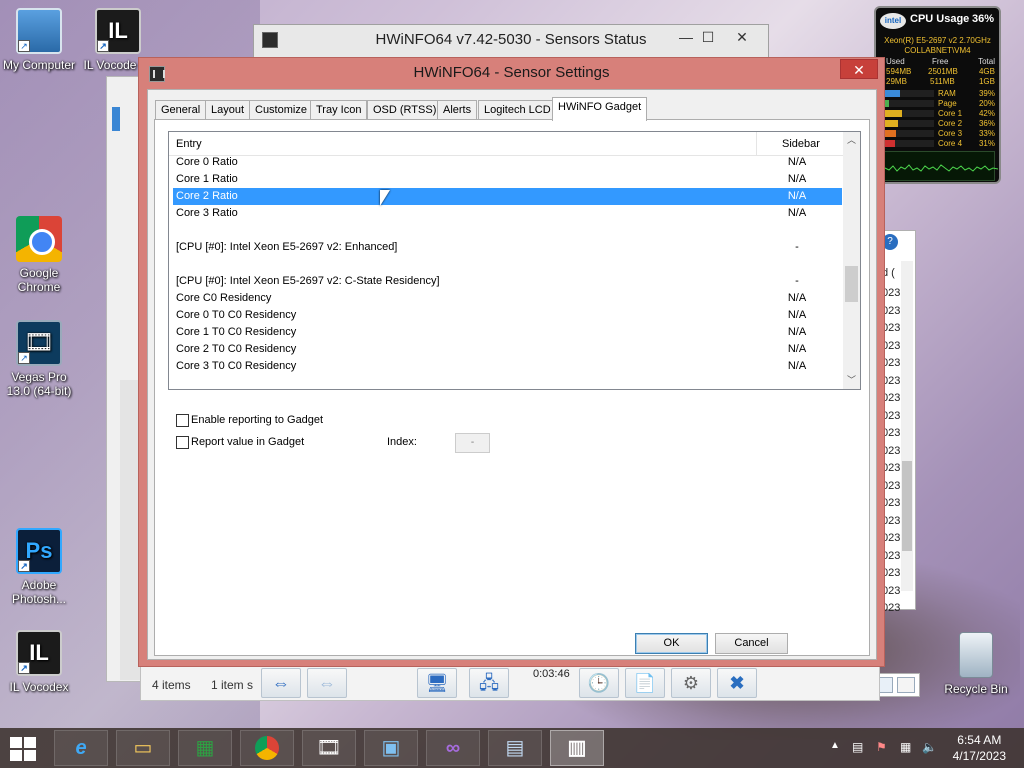 This screenshot has height=768, width=1024. Describe the element at coordinates (859, 69) in the screenshot. I see `dialog-close-button: ✕` at that location.